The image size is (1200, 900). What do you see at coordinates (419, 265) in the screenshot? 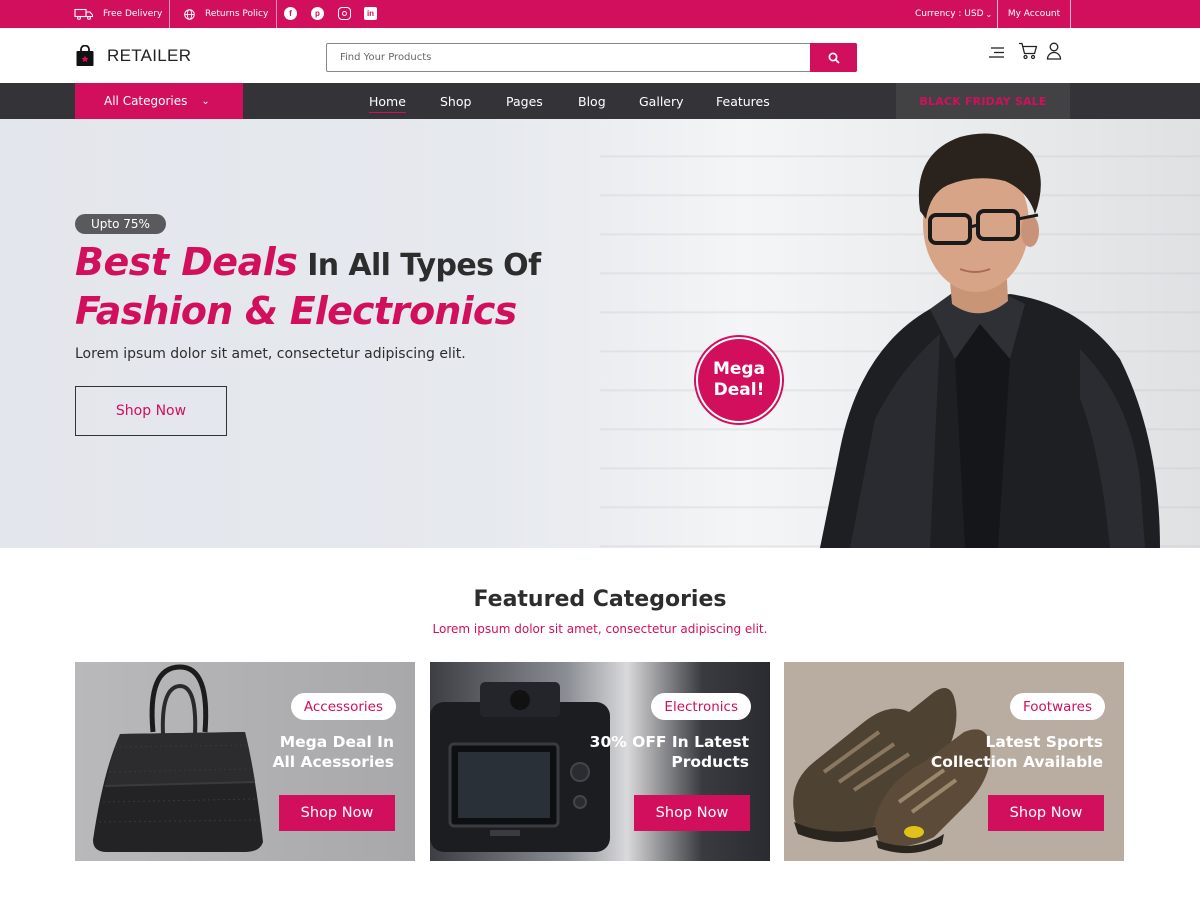
I see `hero-title-text: In All Types Of` at bounding box center [419, 265].